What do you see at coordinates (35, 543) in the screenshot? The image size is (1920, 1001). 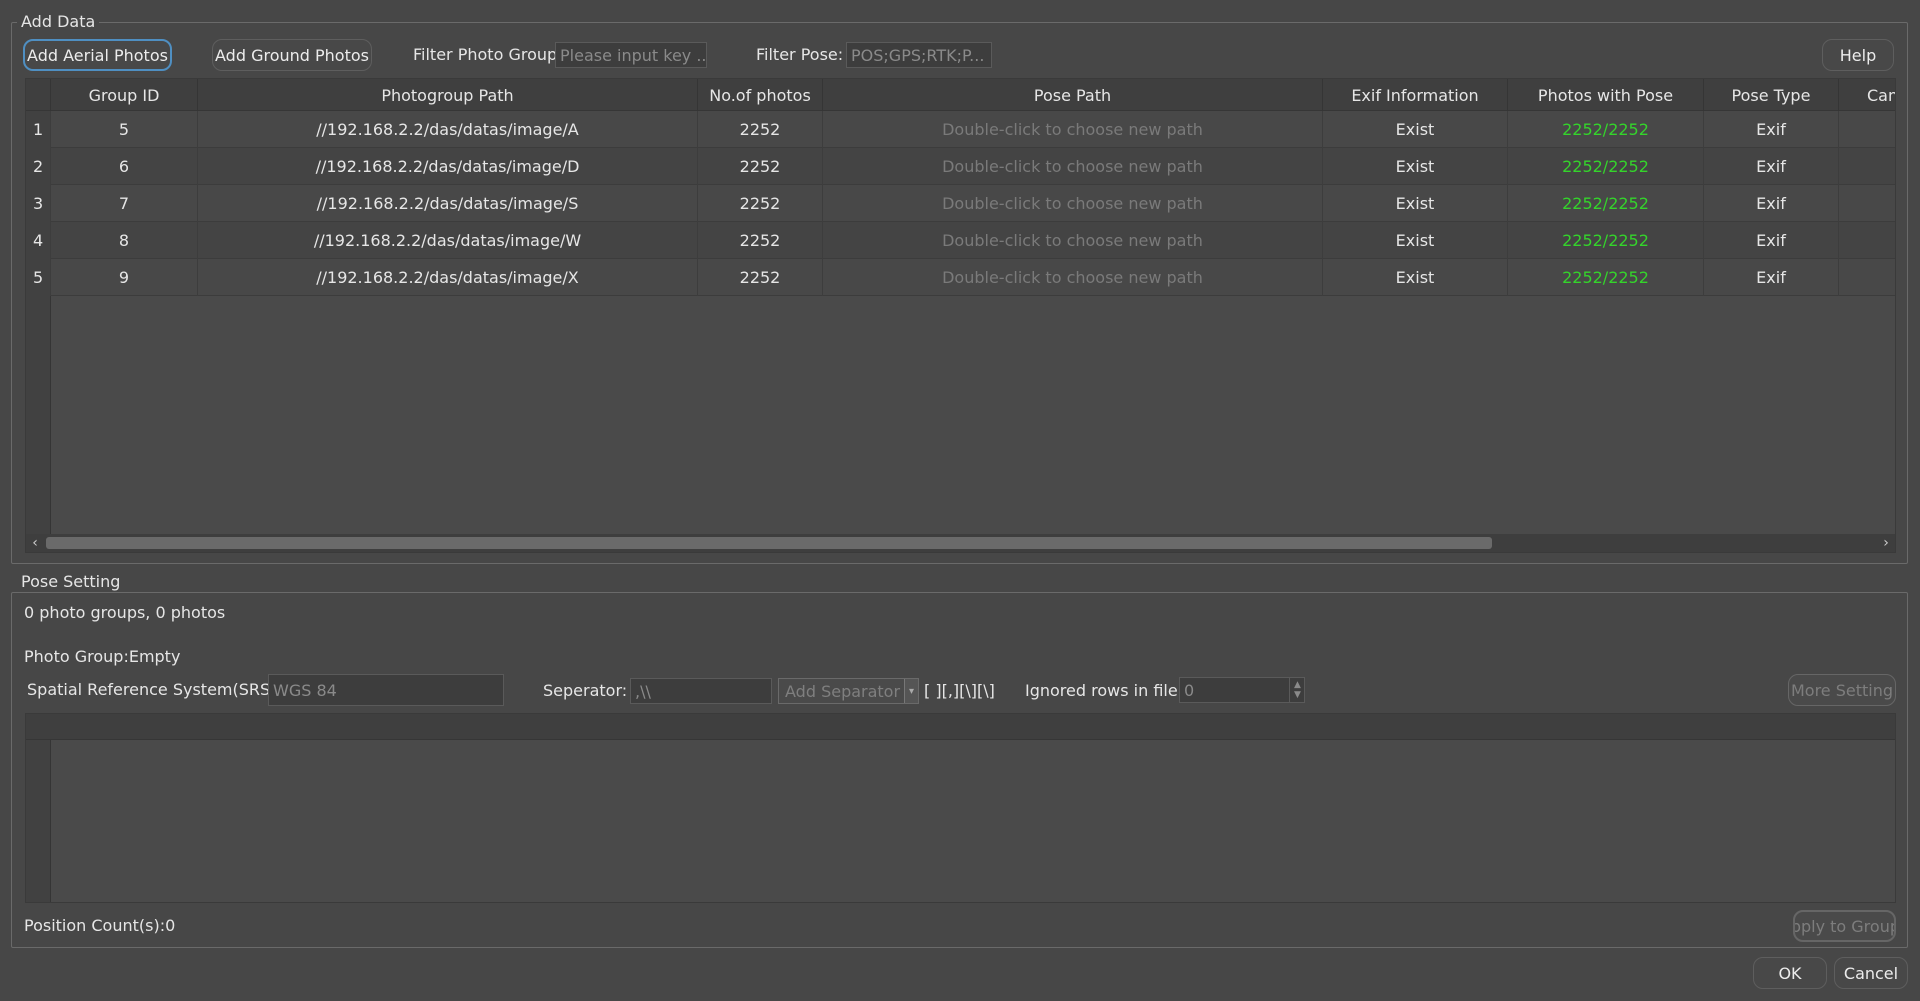 I see `scroll-left-icon: ‹` at bounding box center [35, 543].